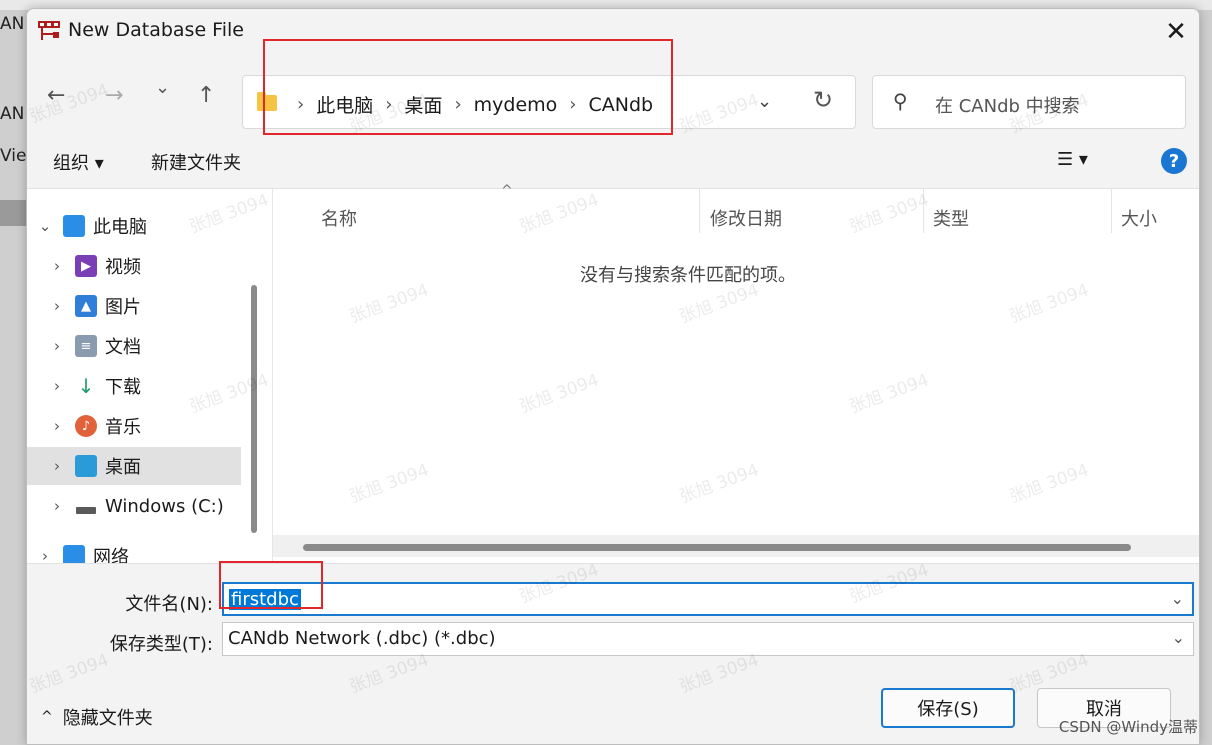 This screenshot has height=745, width=1212. What do you see at coordinates (1072, 159) in the screenshot?
I see `view-options-icon: ☰ ▾` at bounding box center [1072, 159].